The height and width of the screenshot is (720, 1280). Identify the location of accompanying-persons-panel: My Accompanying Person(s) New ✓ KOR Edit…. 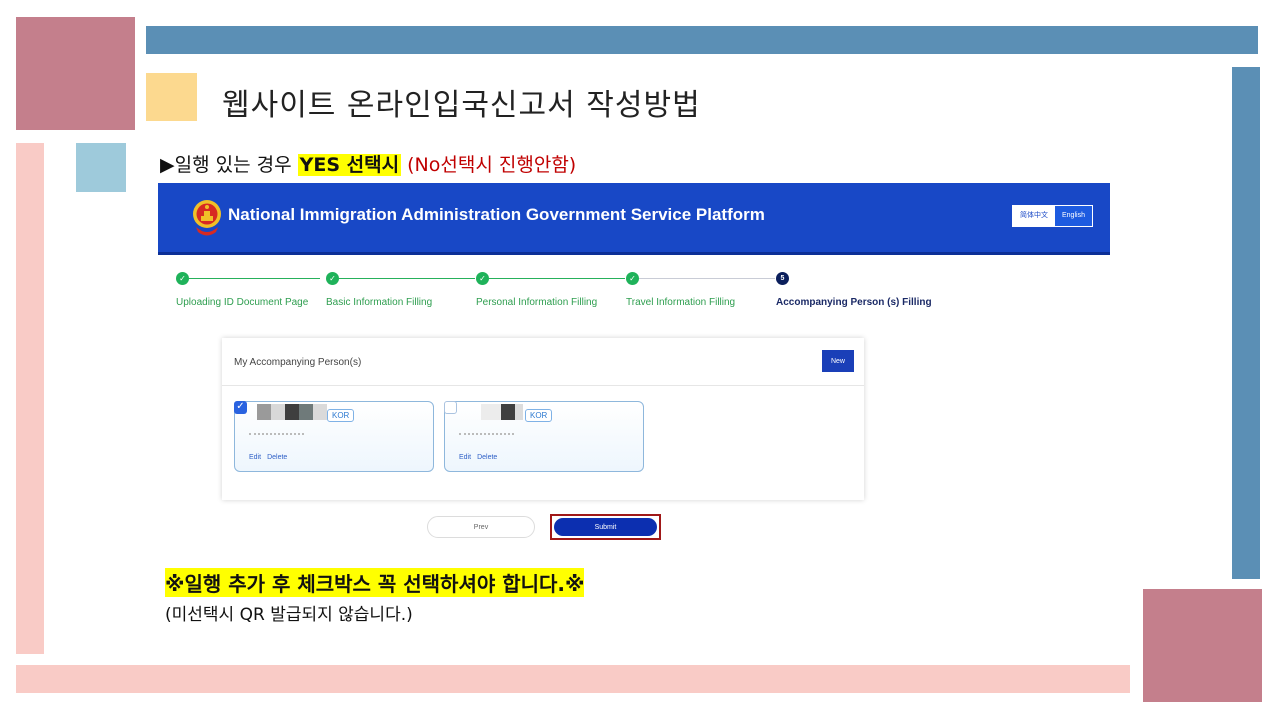
(543, 419).